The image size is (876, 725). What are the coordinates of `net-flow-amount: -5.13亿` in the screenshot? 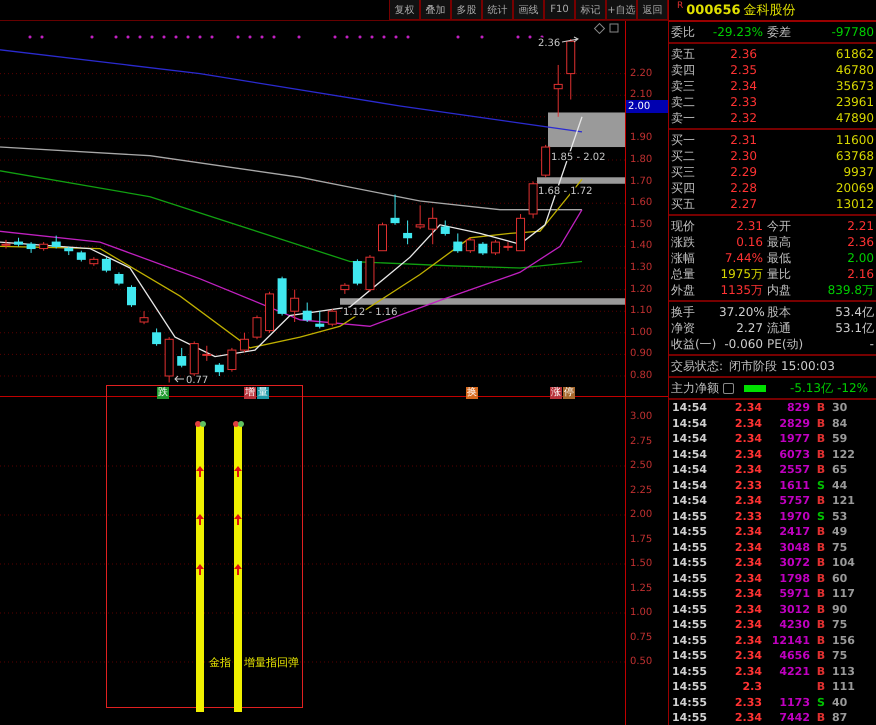 It's located at (812, 388).